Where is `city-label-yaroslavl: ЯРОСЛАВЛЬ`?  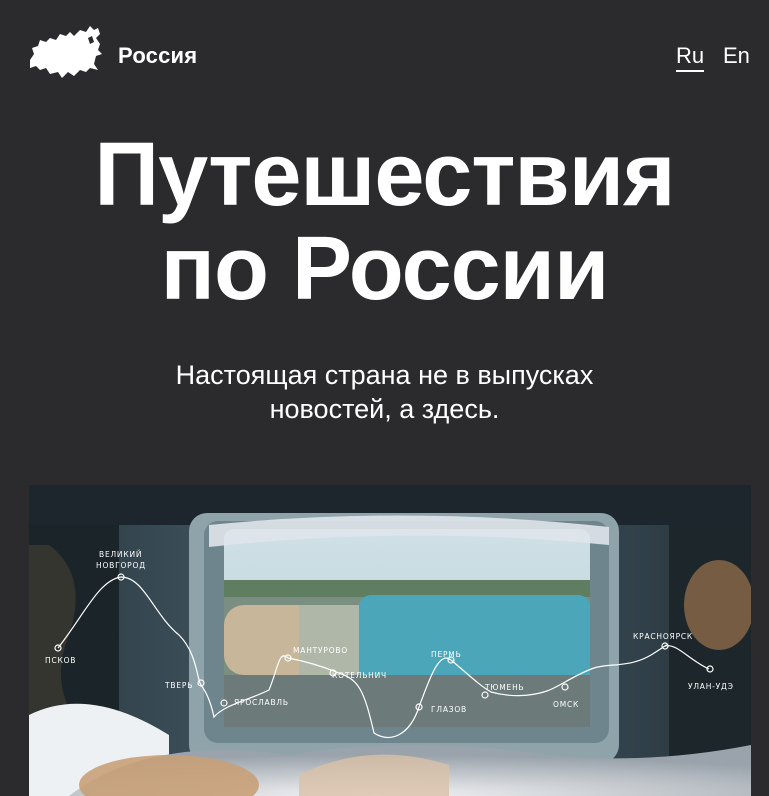 city-label-yaroslavl: ЯРОСЛАВЛЬ is located at coordinates (261, 702).